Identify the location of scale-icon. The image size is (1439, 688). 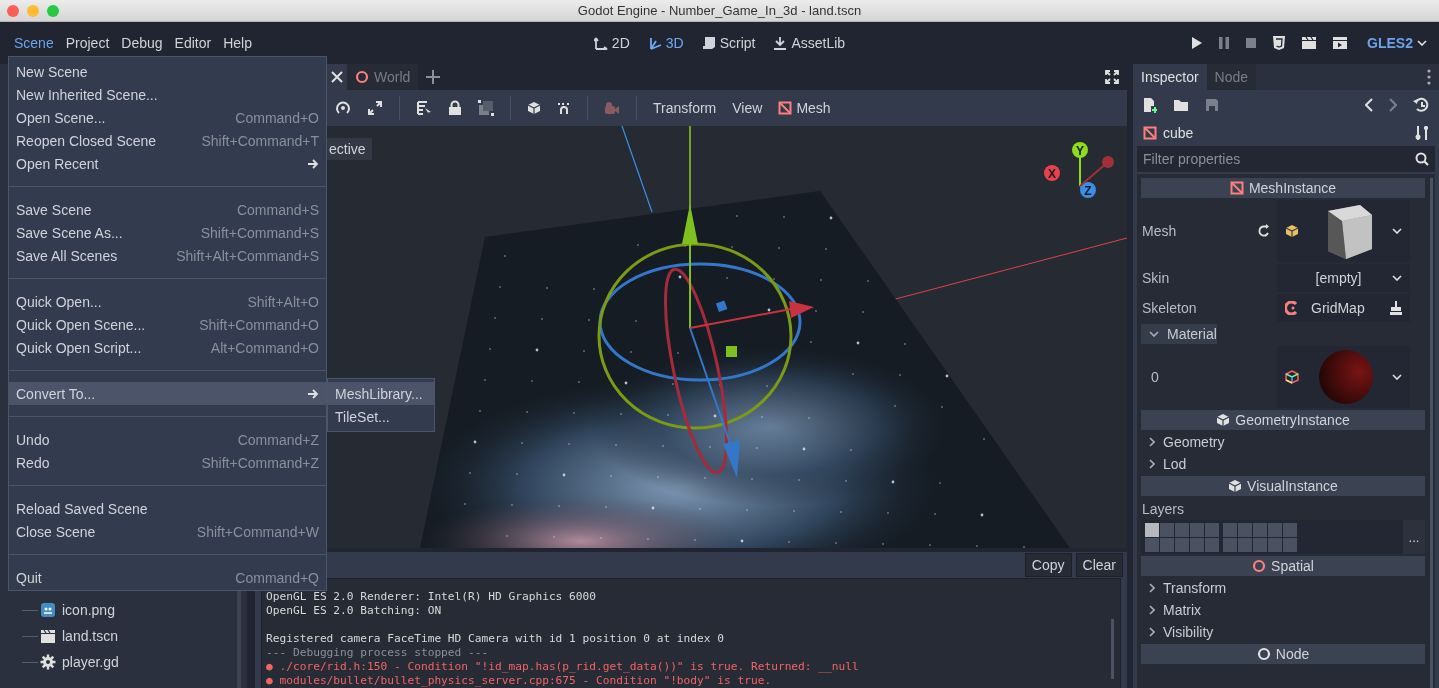
(375, 108).